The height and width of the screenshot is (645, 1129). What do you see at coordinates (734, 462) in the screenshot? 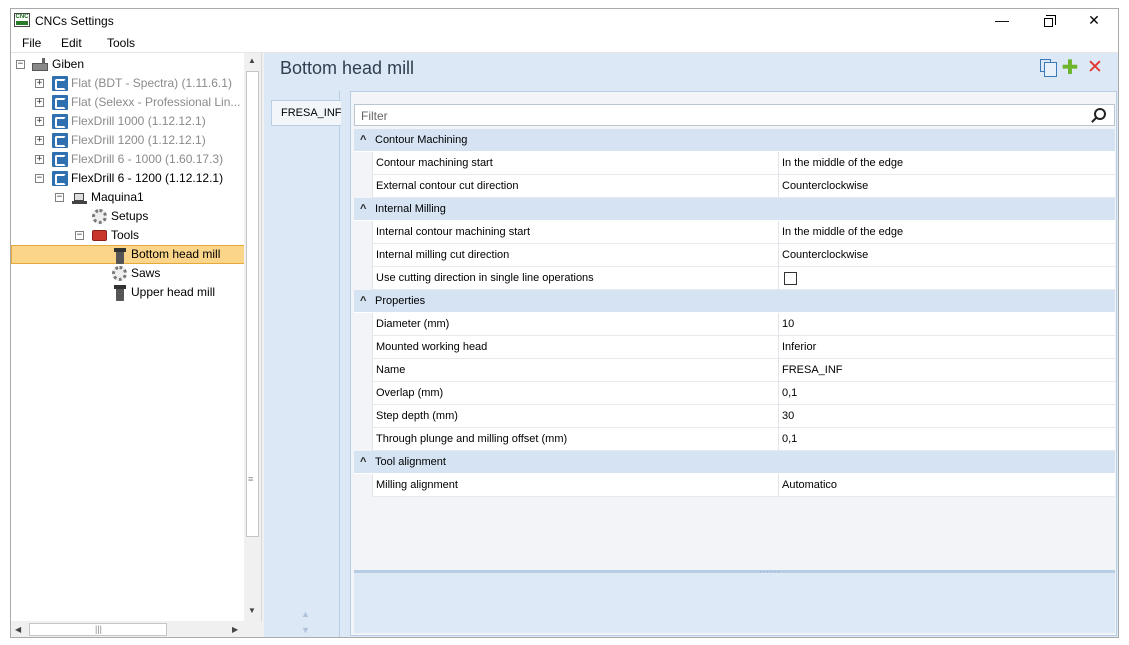
I see `category-header: ^ Tool alignment` at bounding box center [734, 462].